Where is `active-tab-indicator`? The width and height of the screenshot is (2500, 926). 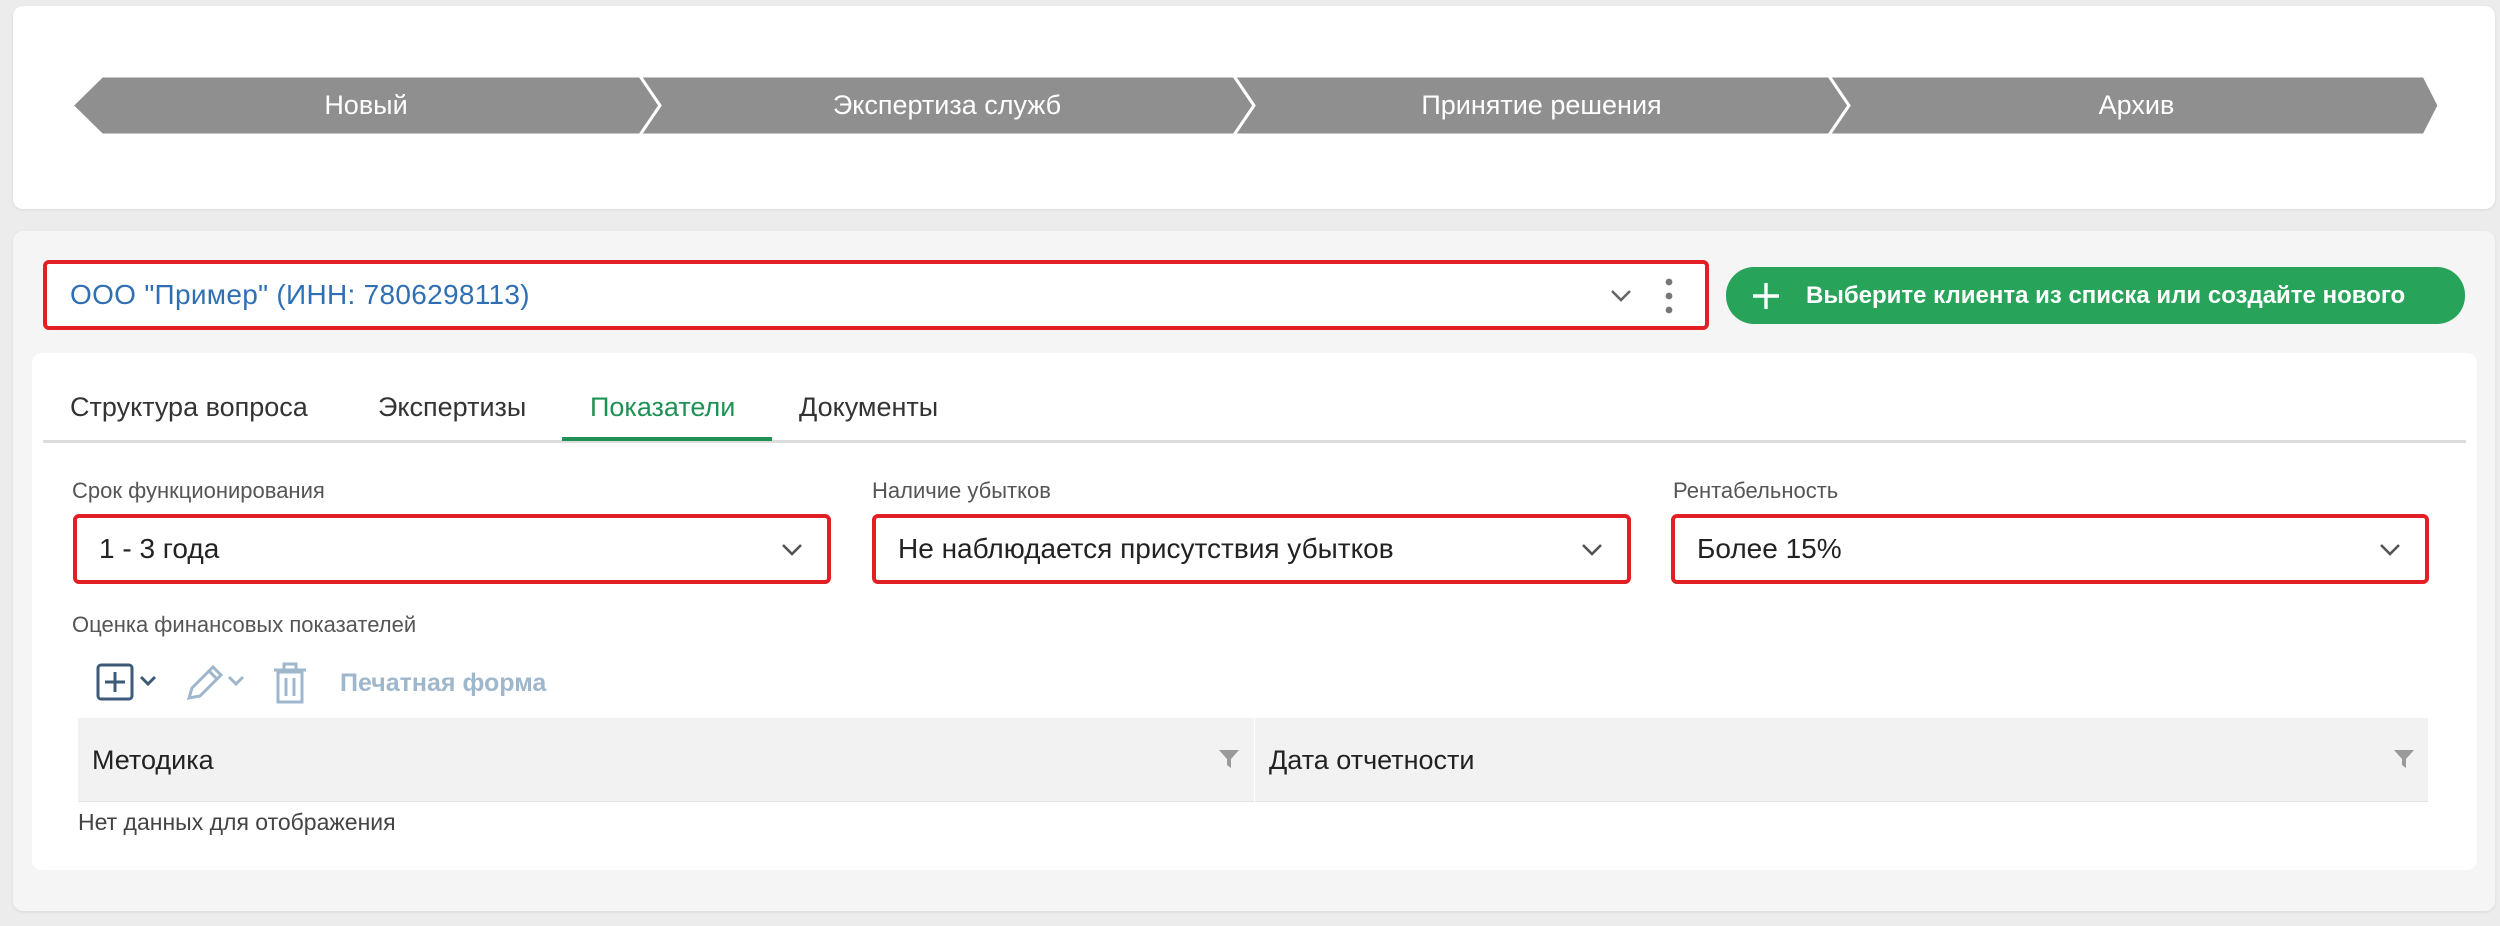 active-tab-indicator is located at coordinates (667, 439).